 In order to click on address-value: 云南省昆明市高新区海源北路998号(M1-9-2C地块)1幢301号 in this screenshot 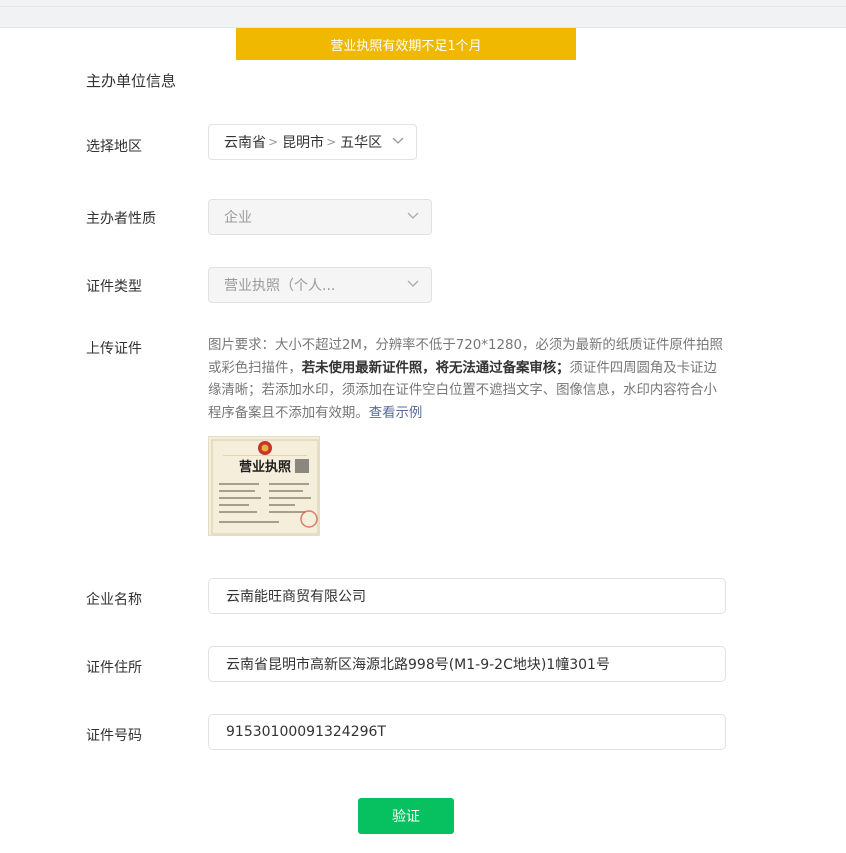, I will do `click(418, 665)`.